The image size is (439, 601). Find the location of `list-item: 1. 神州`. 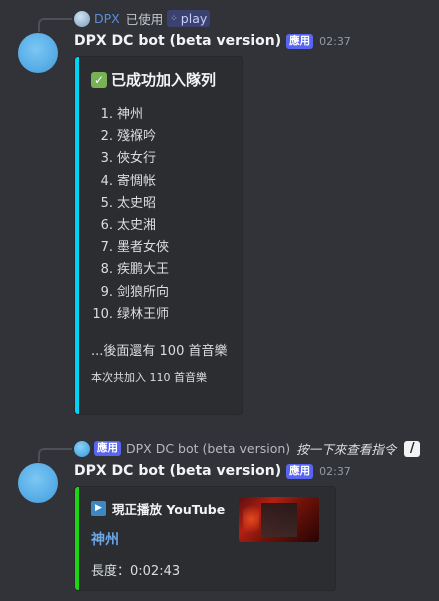

list-item: 1. 神州 is located at coordinates (122, 114).